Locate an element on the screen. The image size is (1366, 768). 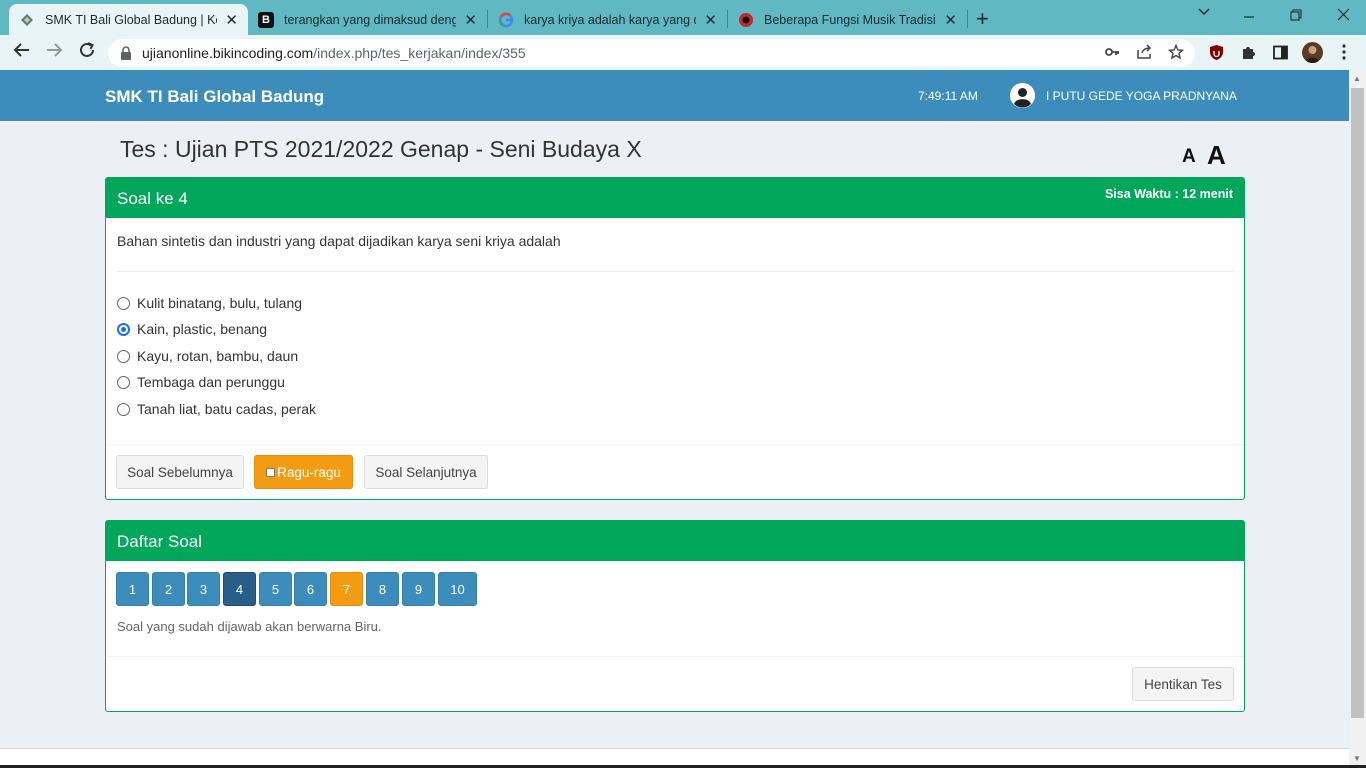
browser-tab-2: B terangkan yang dimaksud denga ✕ is located at coordinates (367, 19).